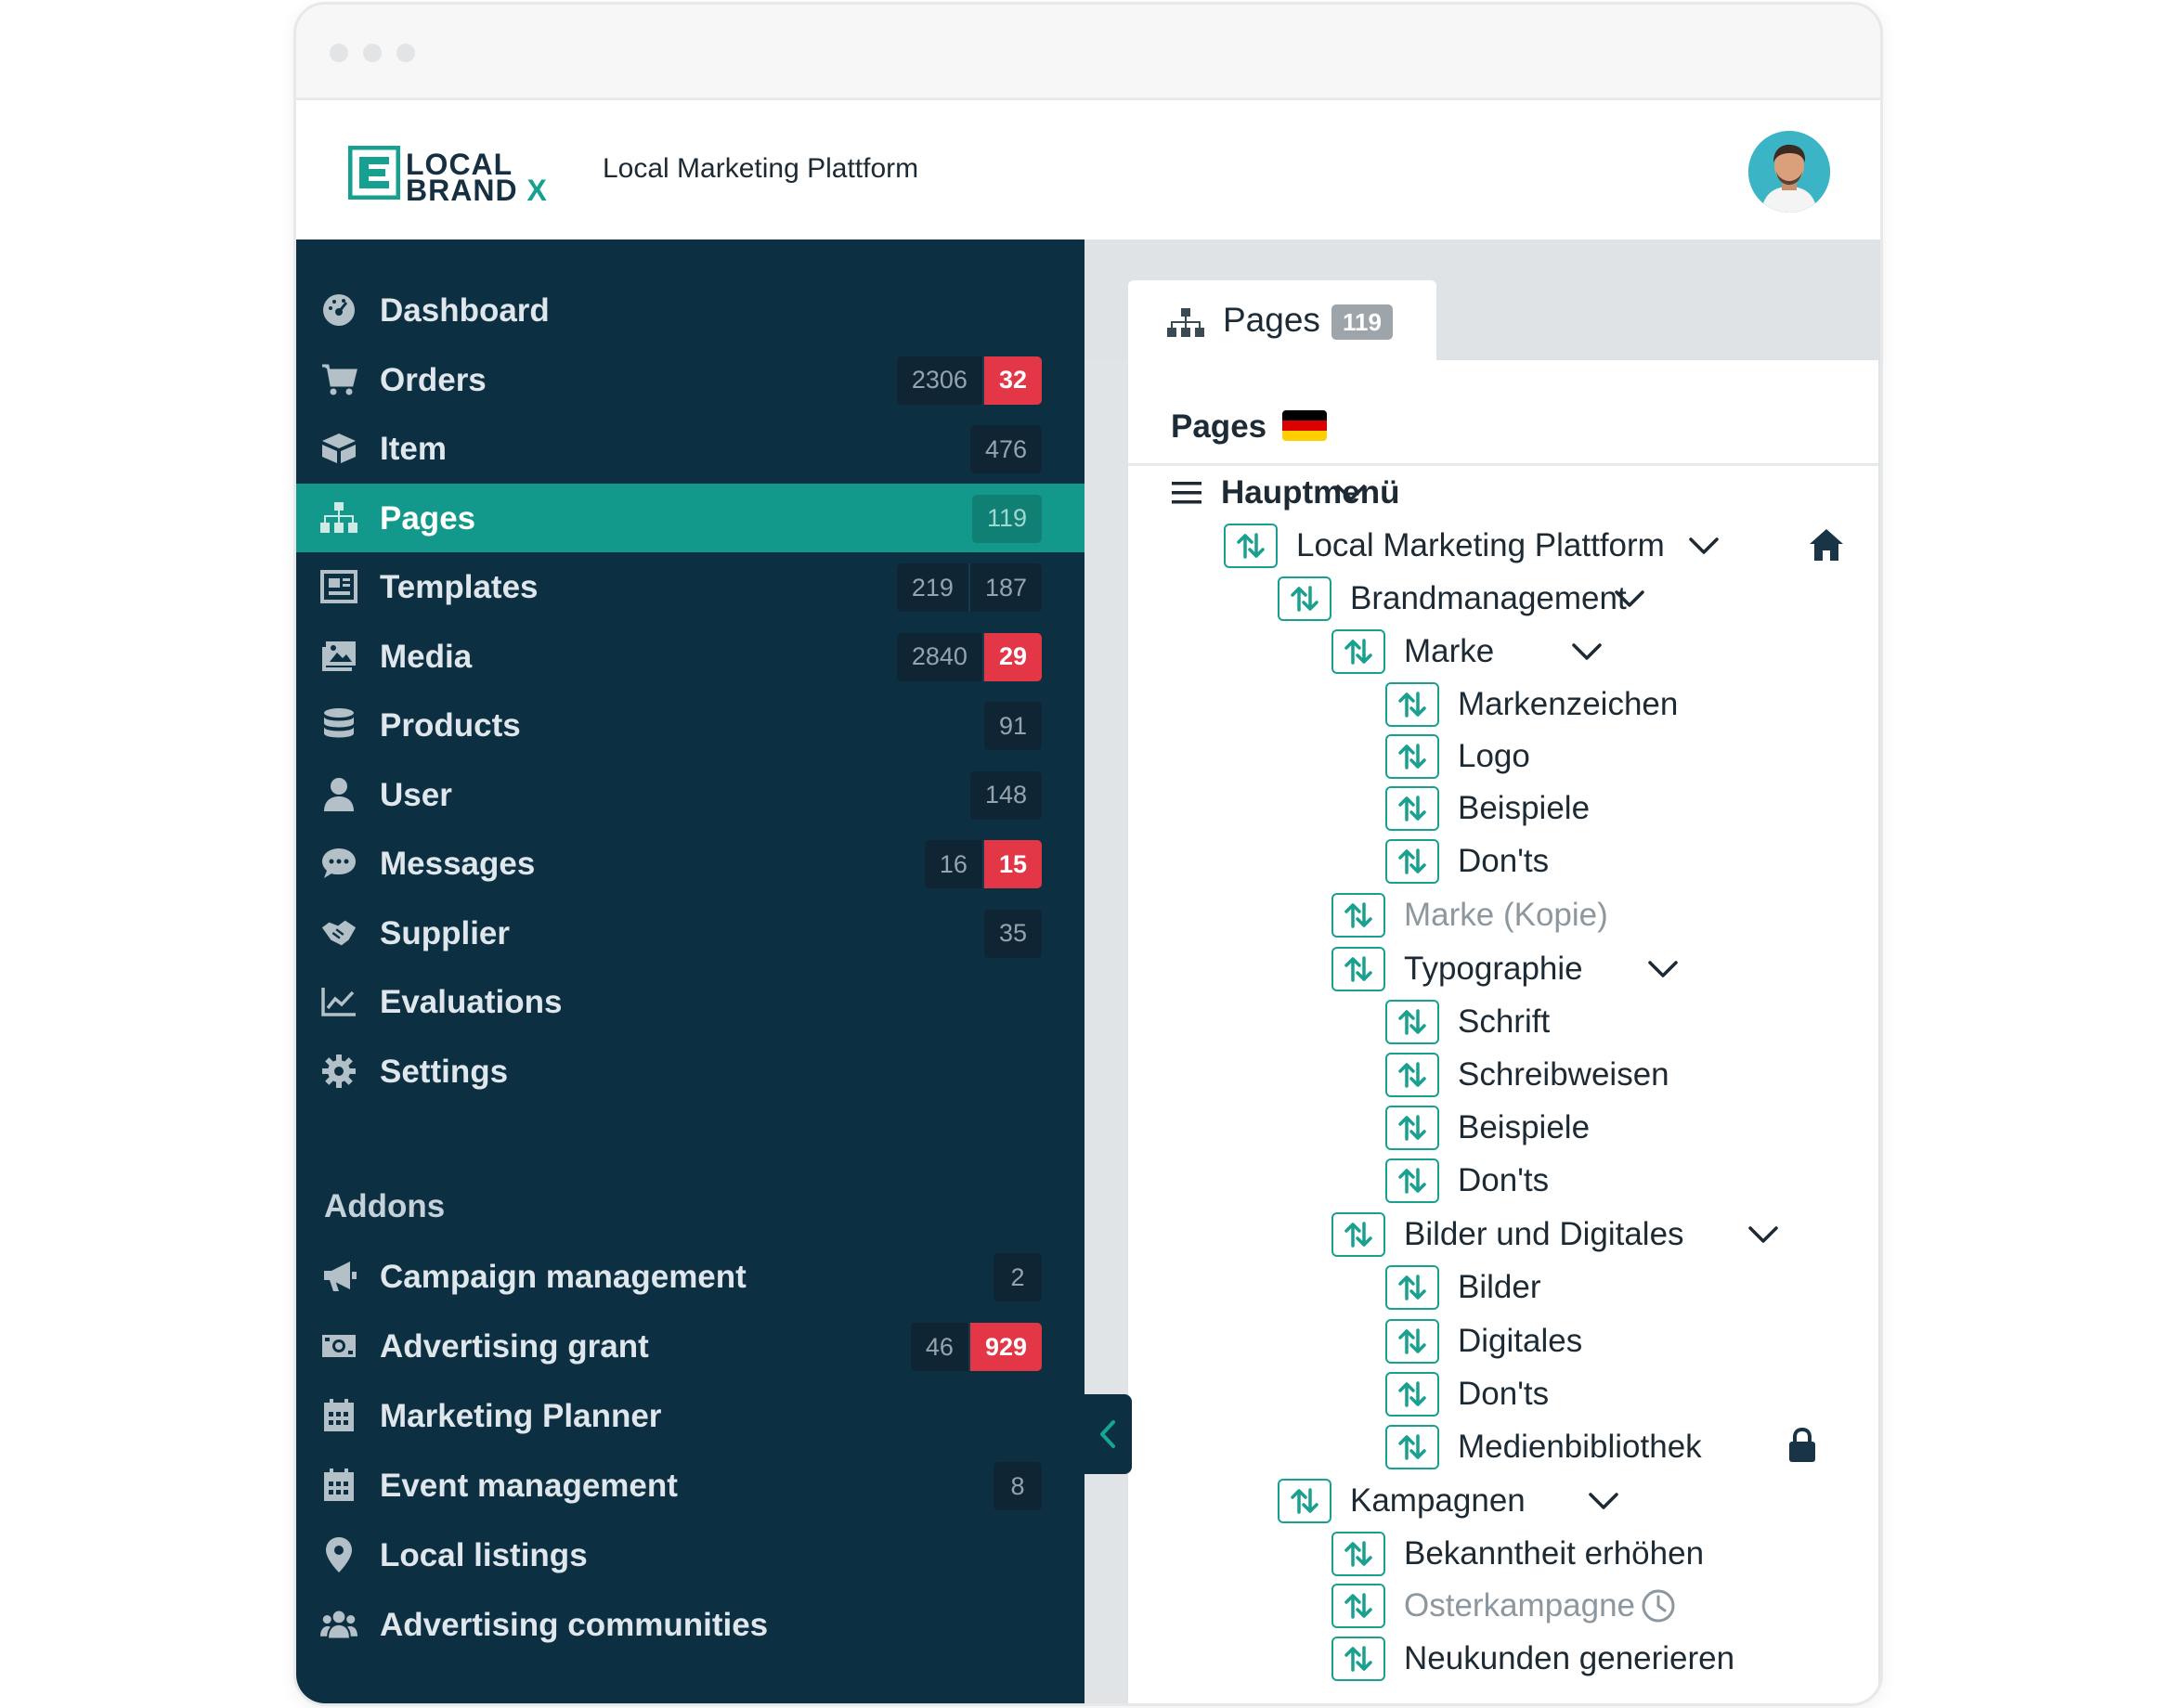 Image resolution: width=2169 pixels, height=1708 pixels. I want to click on tree-node-label: Beispiele, so click(1524, 1127).